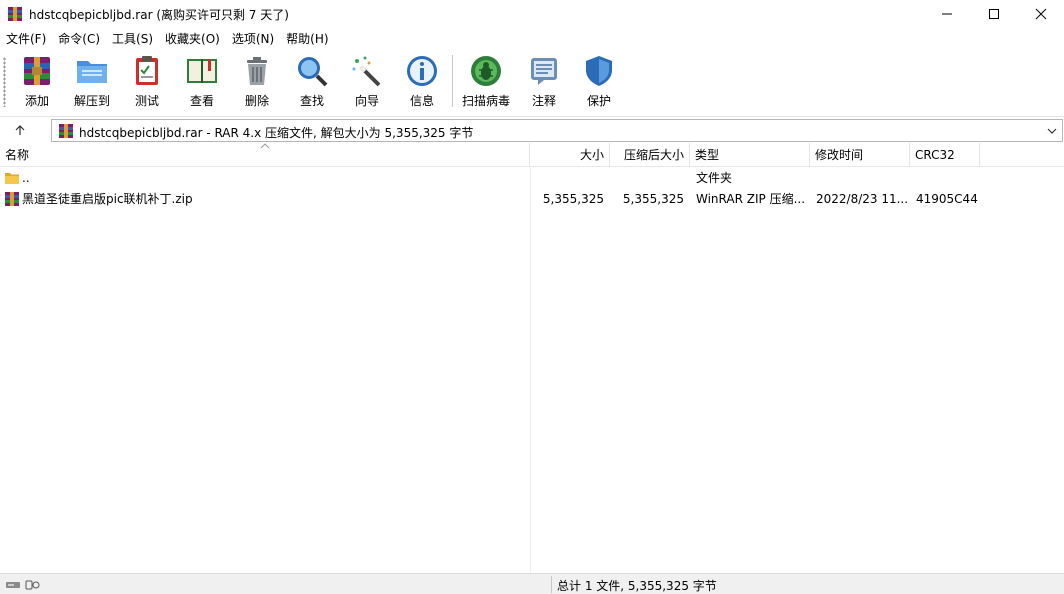 The width and height of the screenshot is (1064, 594). Describe the element at coordinates (92, 72) in the screenshot. I see `extract-folder-icon` at that location.